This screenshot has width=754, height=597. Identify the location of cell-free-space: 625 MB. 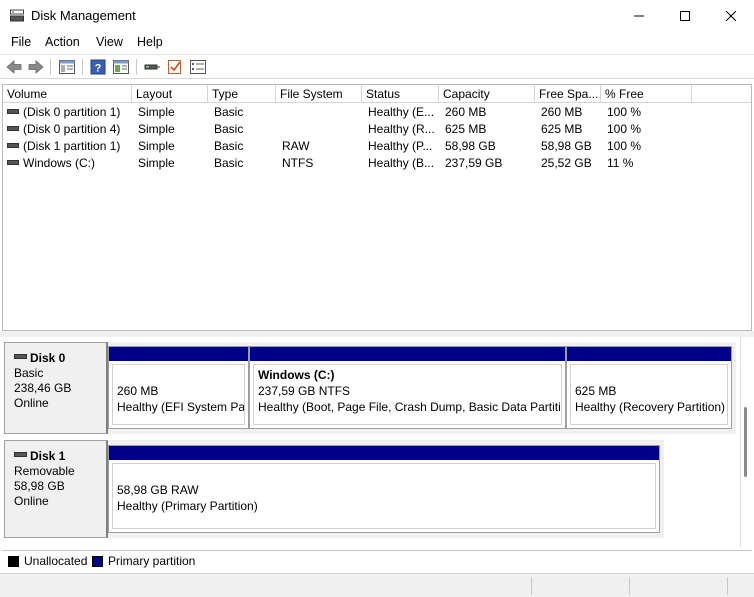
(562, 129).